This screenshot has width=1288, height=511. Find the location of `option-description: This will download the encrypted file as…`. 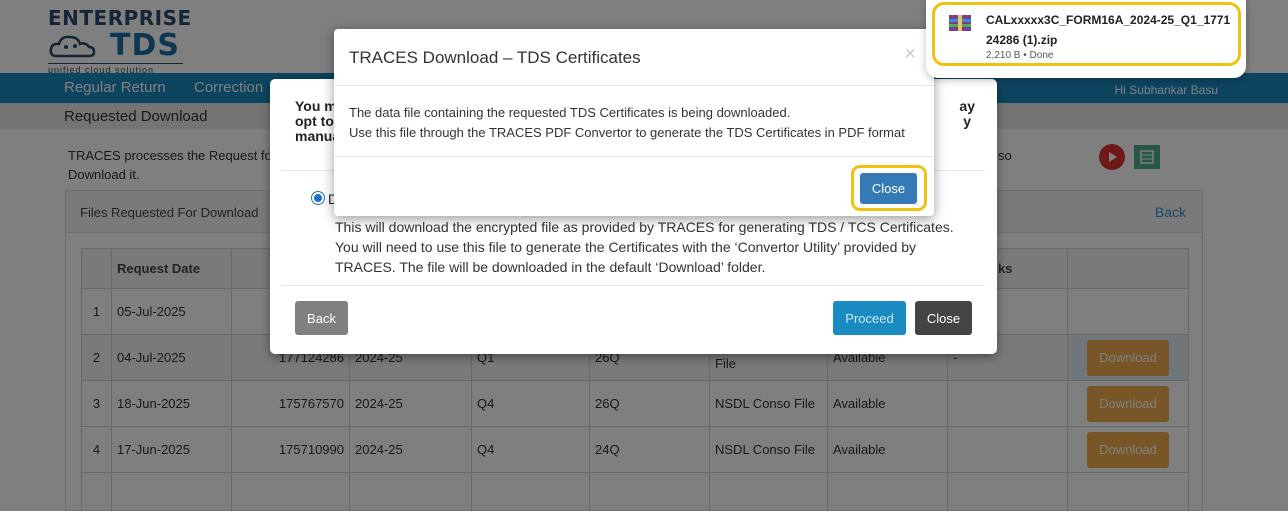

option-description: This will download the encrypted file as… is located at coordinates (644, 247).